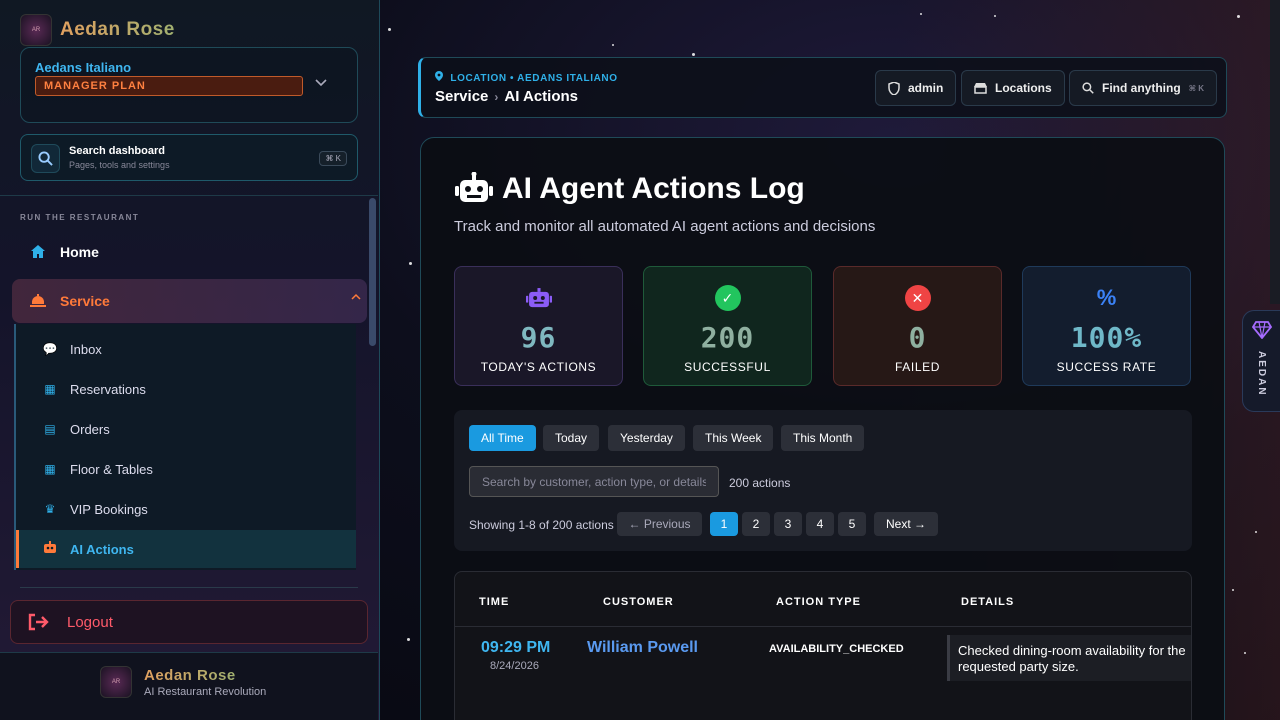 This screenshot has width=1280, height=720. Describe the element at coordinates (86, 349) in the screenshot. I see `sidebar-item-label: Inbox` at that location.